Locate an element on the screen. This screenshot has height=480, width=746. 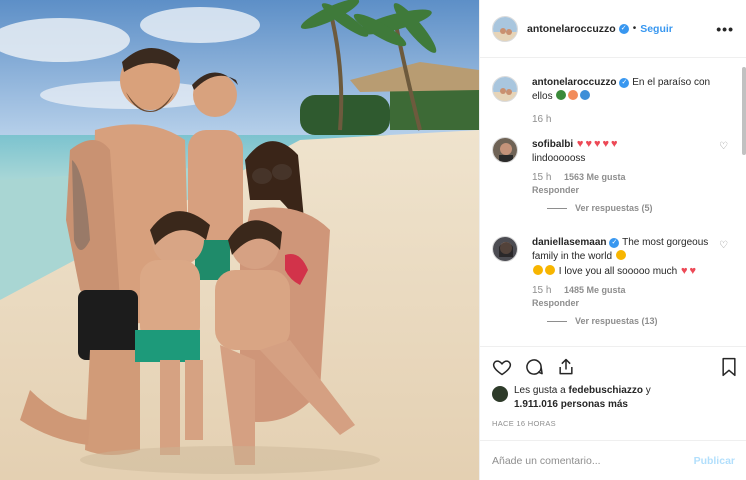
view-replies-button: Ver respuestas (5) is located at coordinates (637, 208).